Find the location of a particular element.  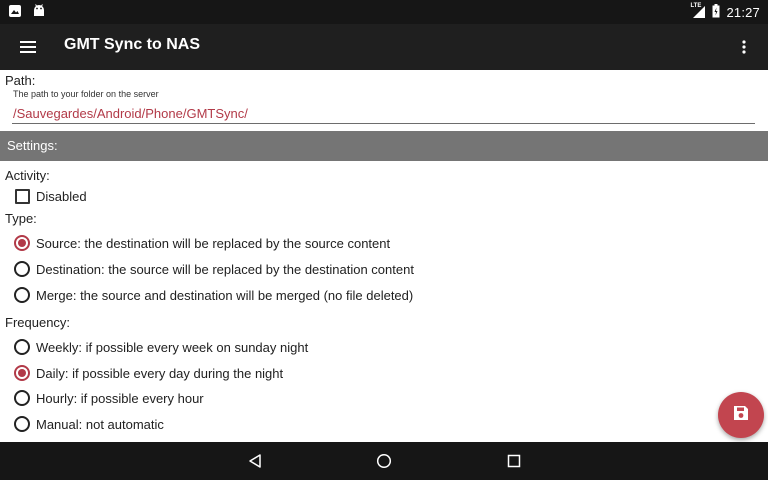

radio-destination is located at coordinates (22, 269).